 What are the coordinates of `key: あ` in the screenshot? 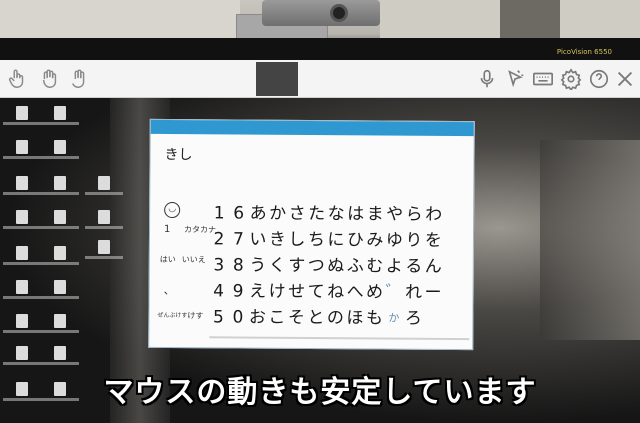 It's located at (258, 214).